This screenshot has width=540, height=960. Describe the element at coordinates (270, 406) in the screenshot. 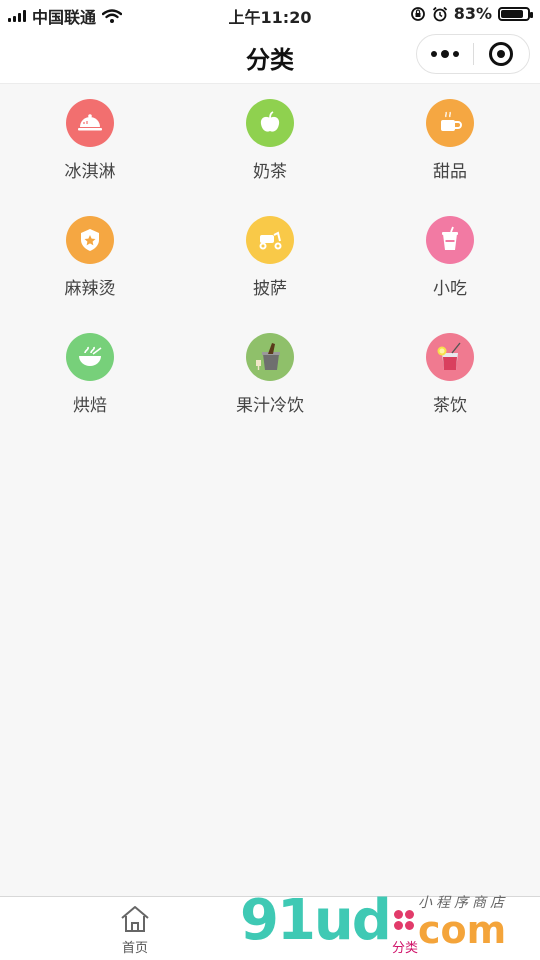

I see `category-label: 果汁冷饮` at that location.